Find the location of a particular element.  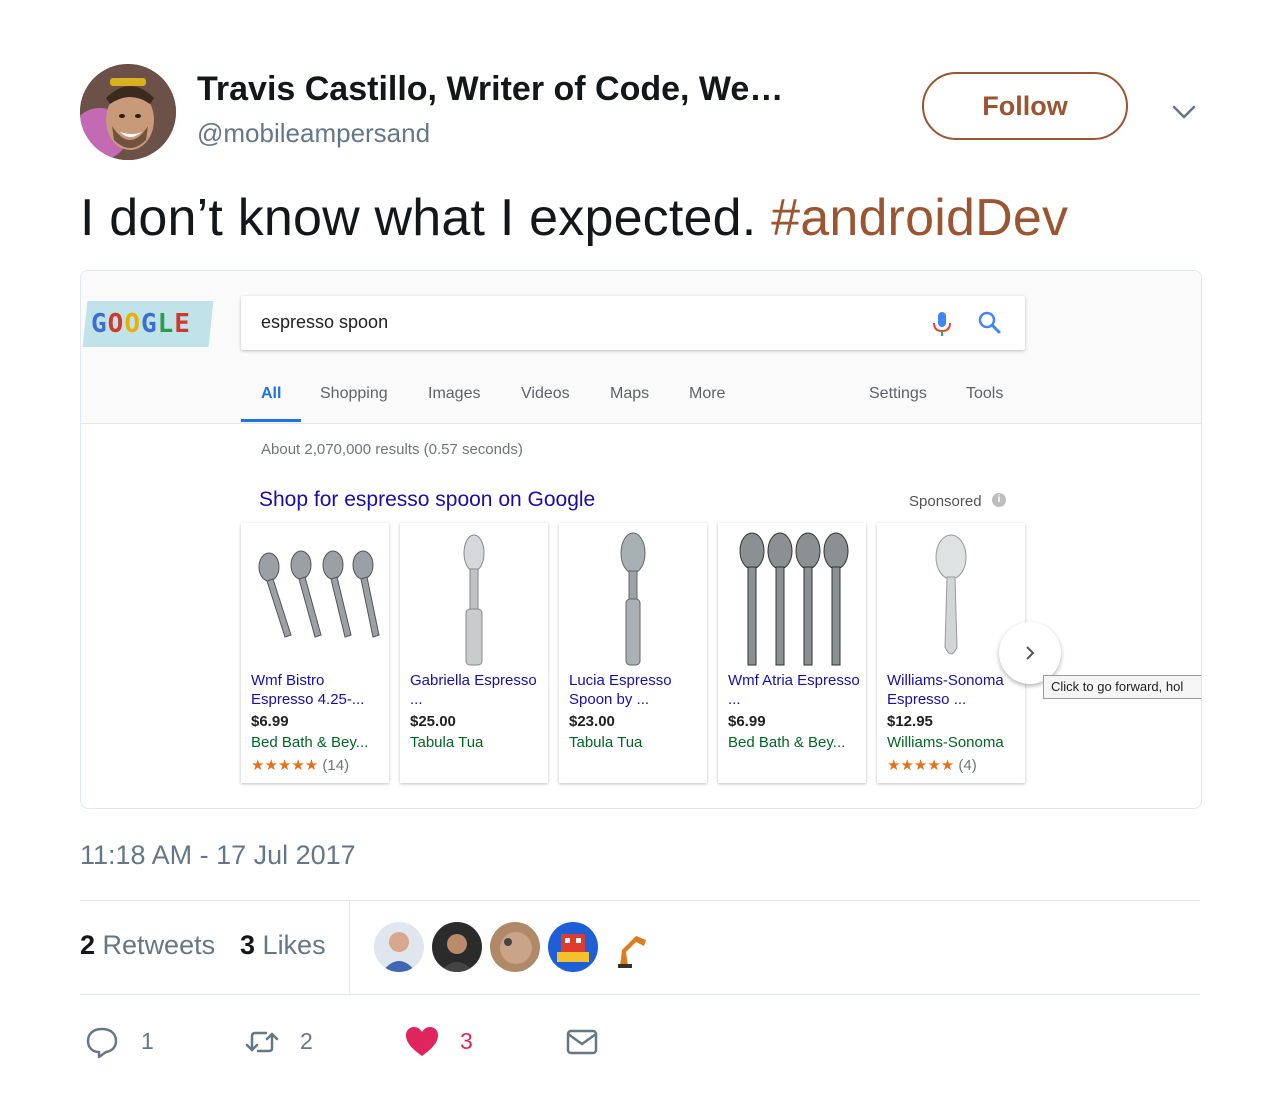

sponsored-label: Sponsored is located at coordinates (945, 501).